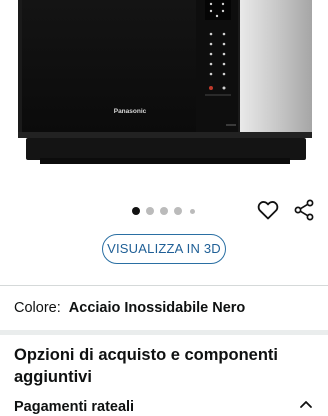 The image size is (328, 416). Describe the element at coordinates (37, 308) in the screenshot. I see `color-label: Colore:` at that location.